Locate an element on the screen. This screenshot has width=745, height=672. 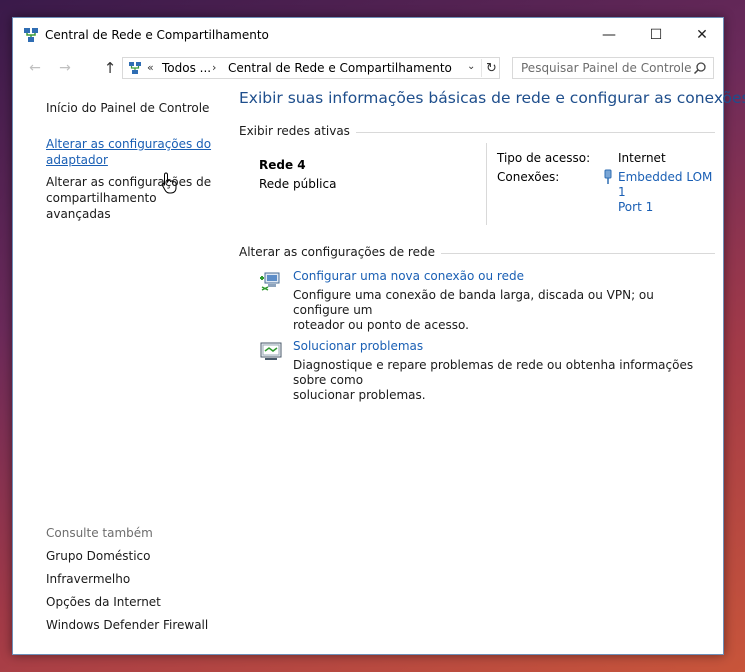
control-panel-icon is located at coordinates (135, 68).